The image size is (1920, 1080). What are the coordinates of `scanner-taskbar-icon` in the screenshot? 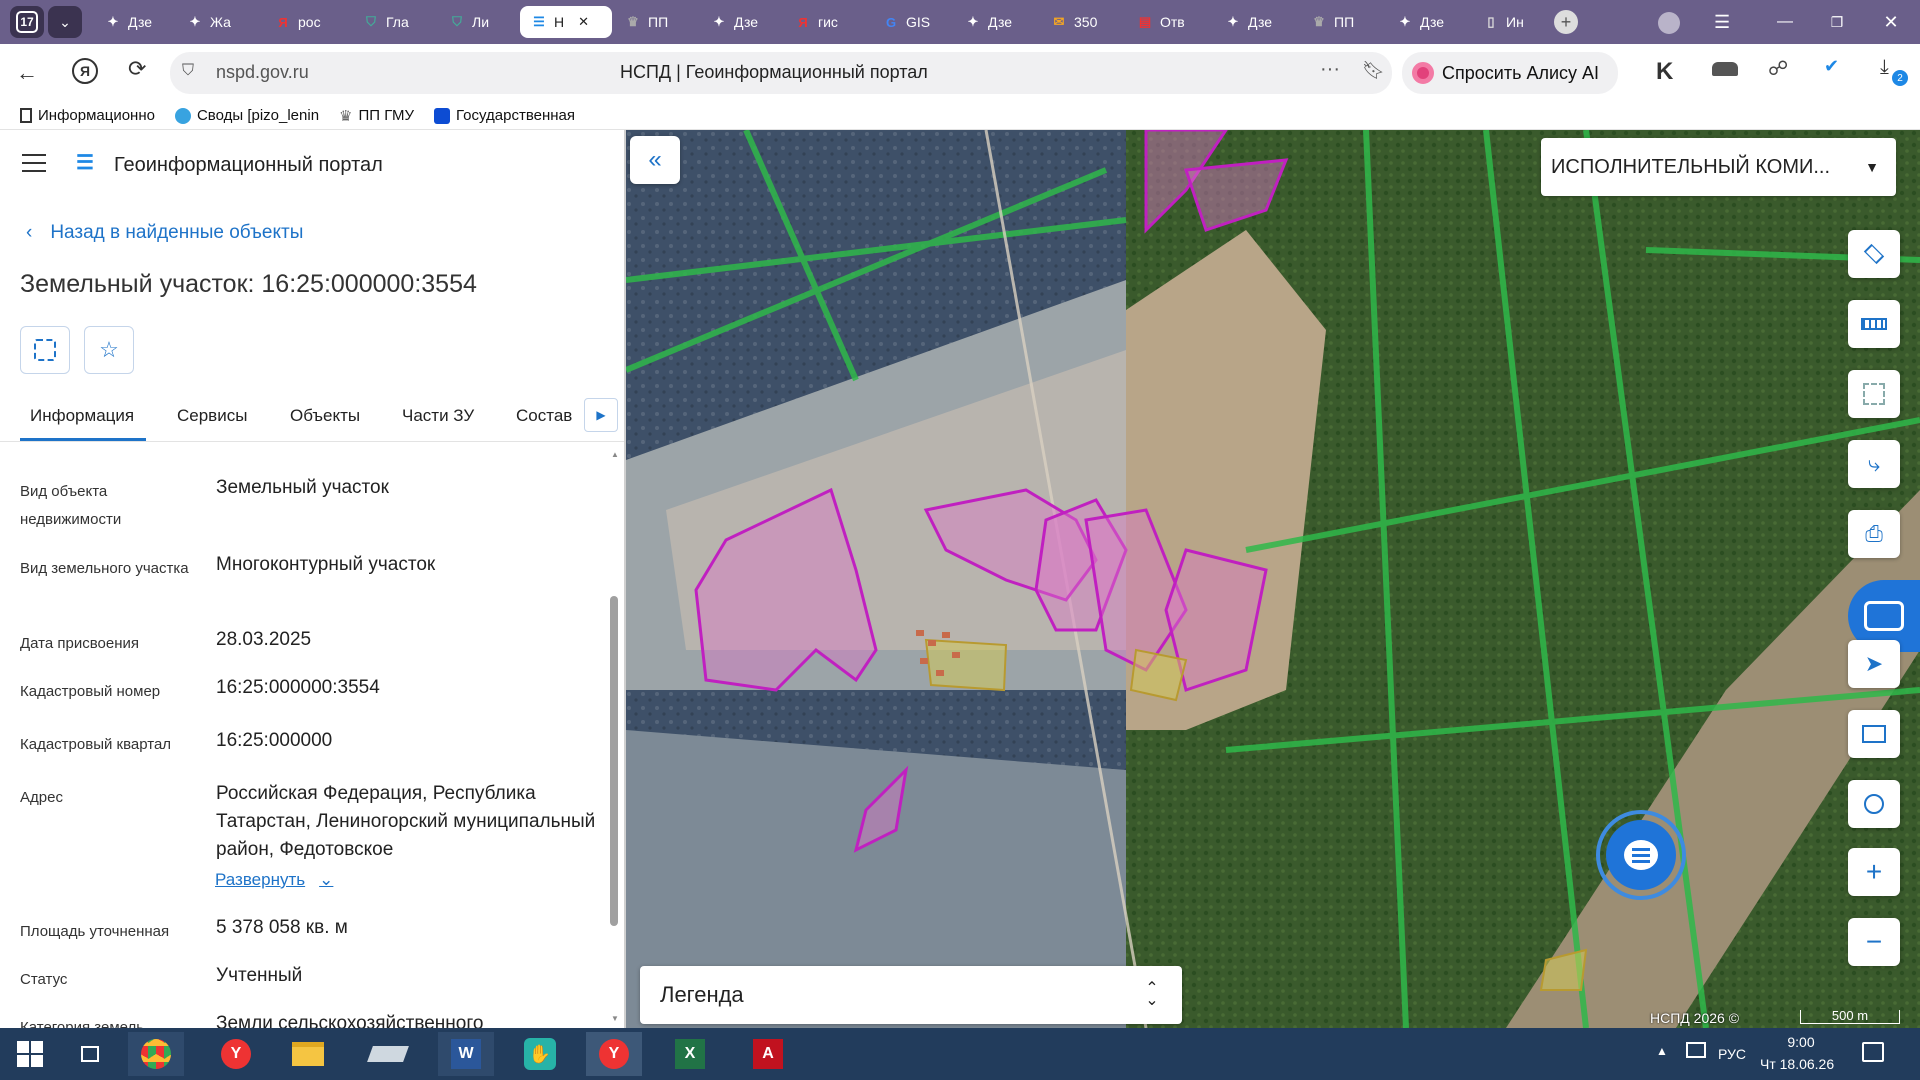 It's located at (388, 1054).